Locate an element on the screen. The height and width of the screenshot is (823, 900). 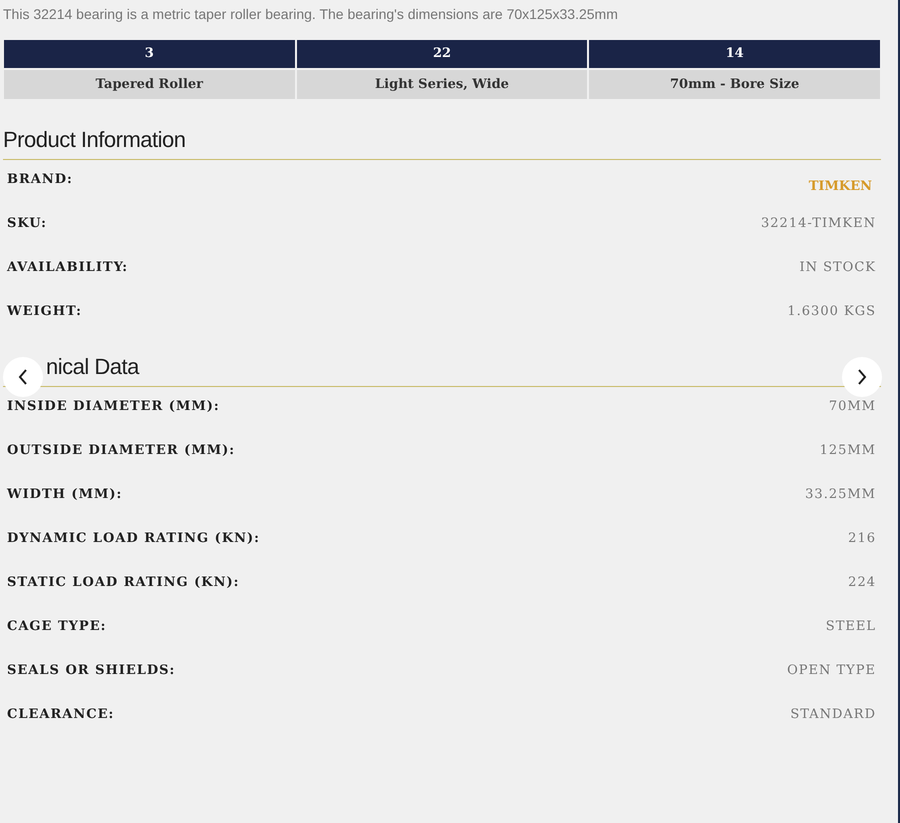
code-description-cell: Tapered Roller is located at coordinates (149, 84).